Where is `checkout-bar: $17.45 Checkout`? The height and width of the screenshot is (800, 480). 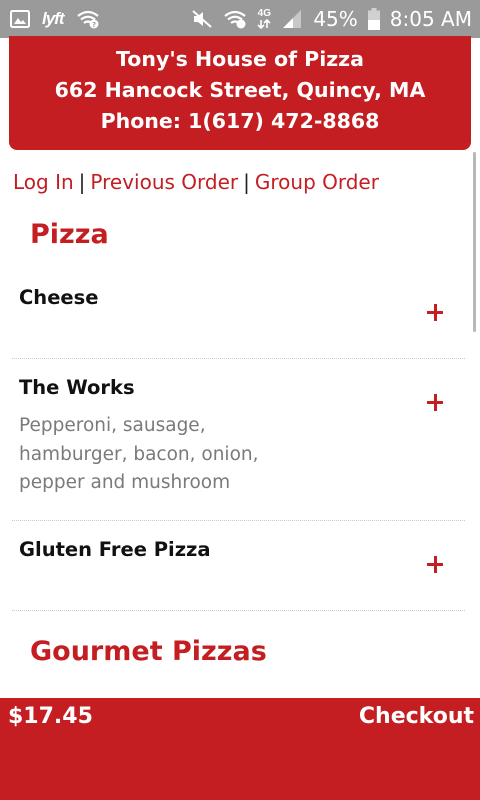
checkout-bar: $17.45 Checkout is located at coordinates (240, 749).